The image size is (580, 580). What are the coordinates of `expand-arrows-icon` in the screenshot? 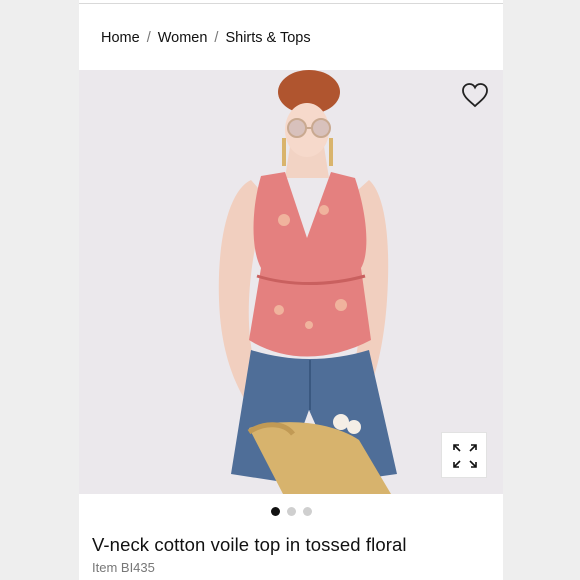 It's located at (465, 456).